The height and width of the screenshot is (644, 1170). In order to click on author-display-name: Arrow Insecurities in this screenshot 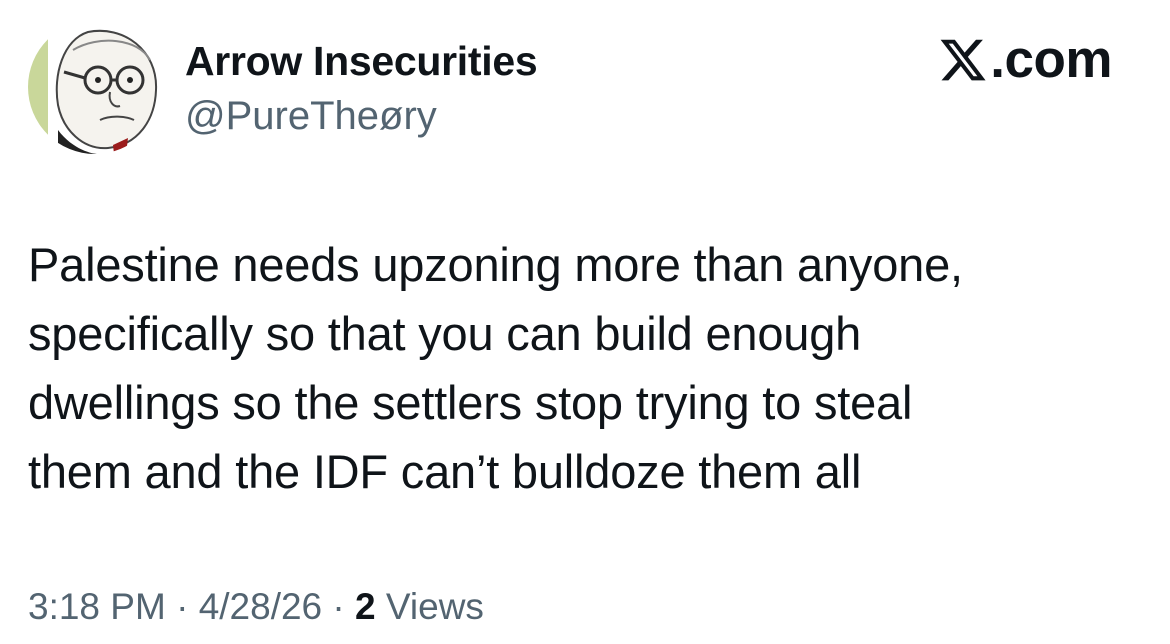, I will do `click(361, 61)`.